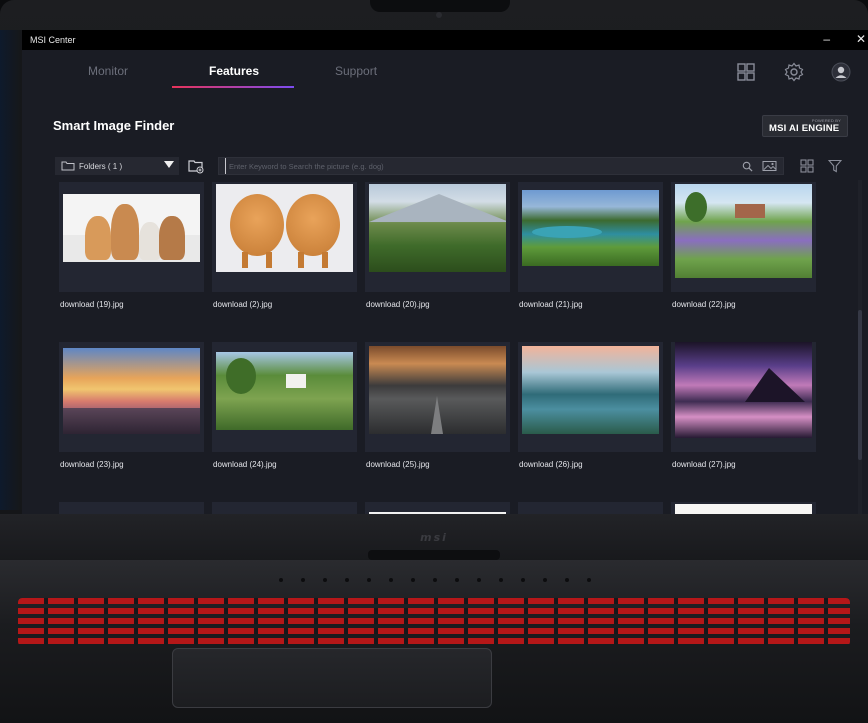 The height and width of the screenshot is (723, 868). I want to click on image-card: download (21).jpg, so click(590, 245).